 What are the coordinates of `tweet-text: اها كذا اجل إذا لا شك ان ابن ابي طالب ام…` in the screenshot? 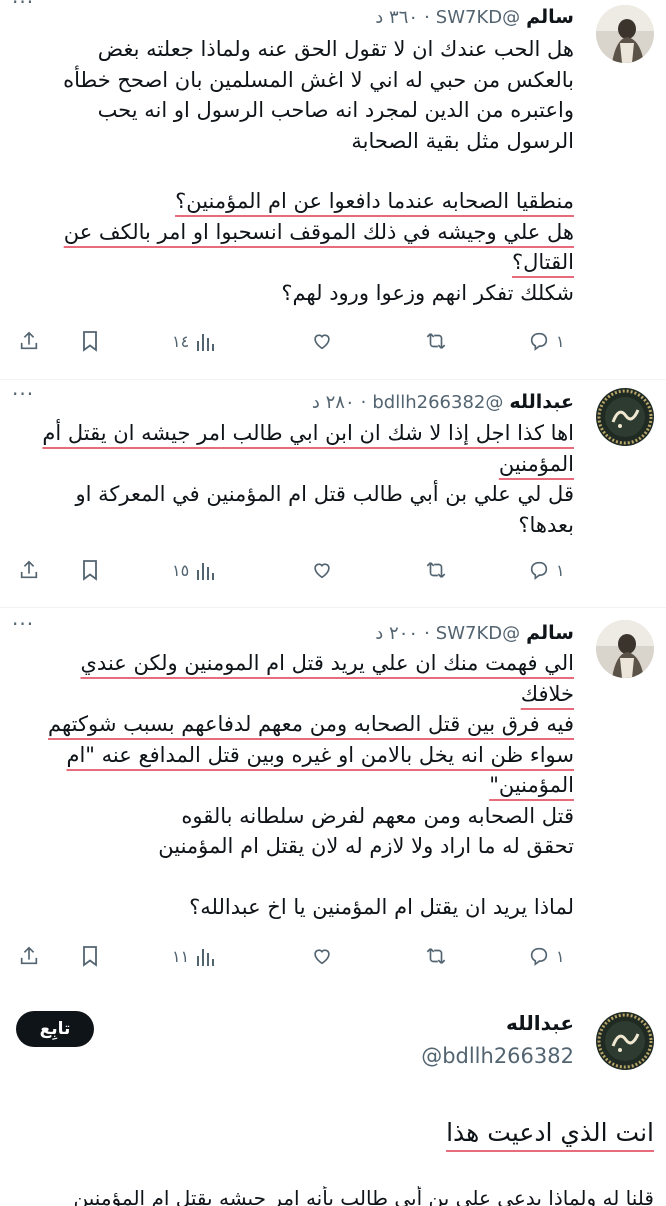 It's located at (308, 479).